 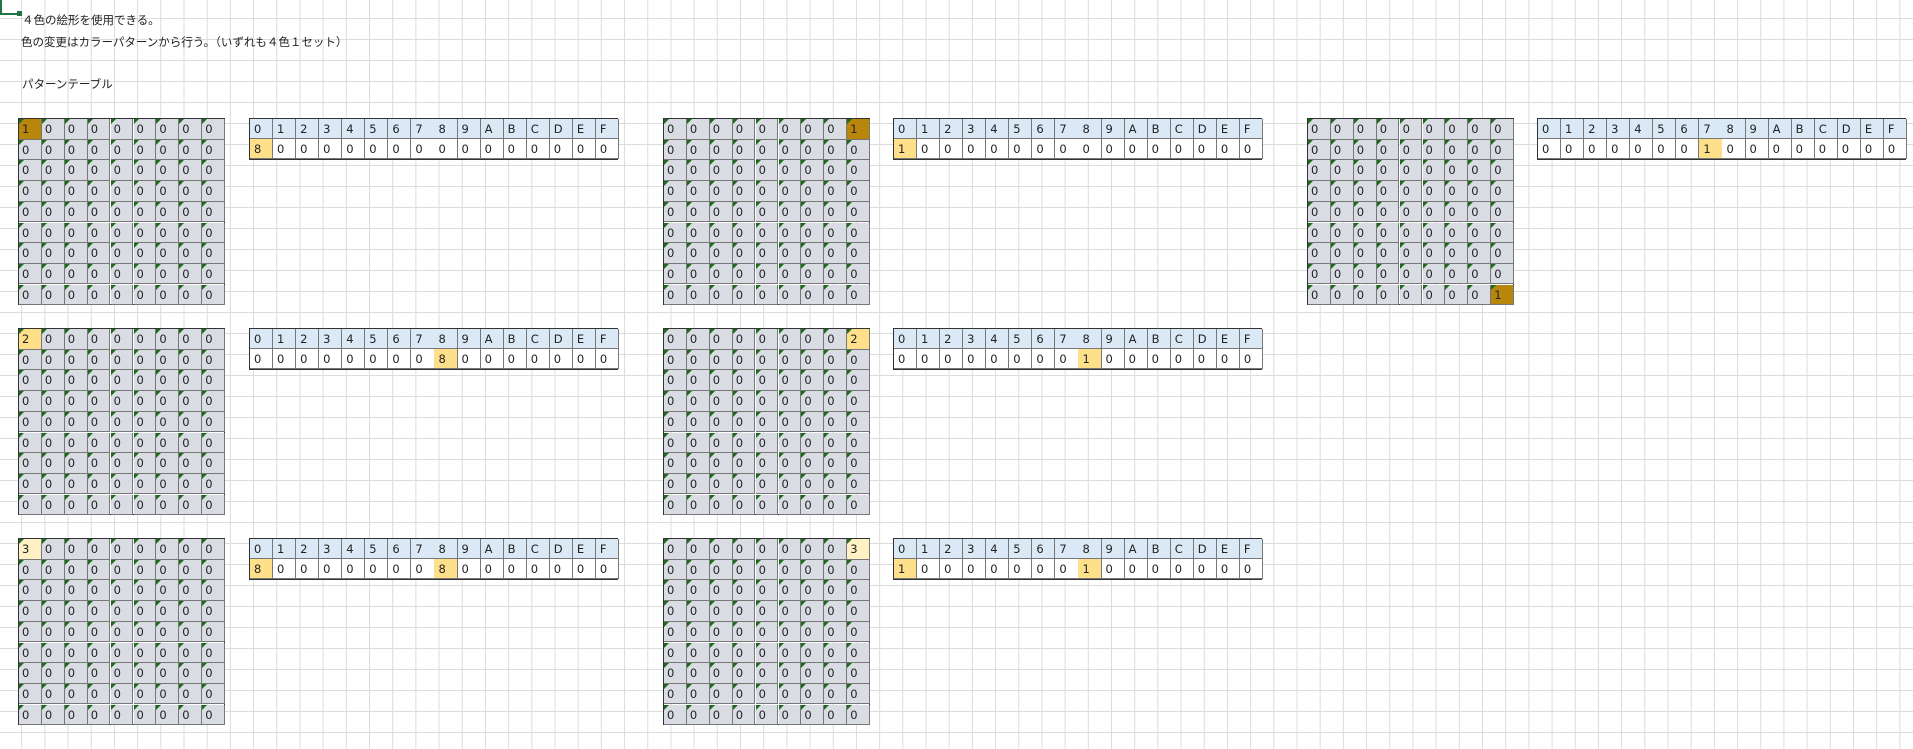 I want to click on pattern-value-cell: 8, so click(x=446, y=359).